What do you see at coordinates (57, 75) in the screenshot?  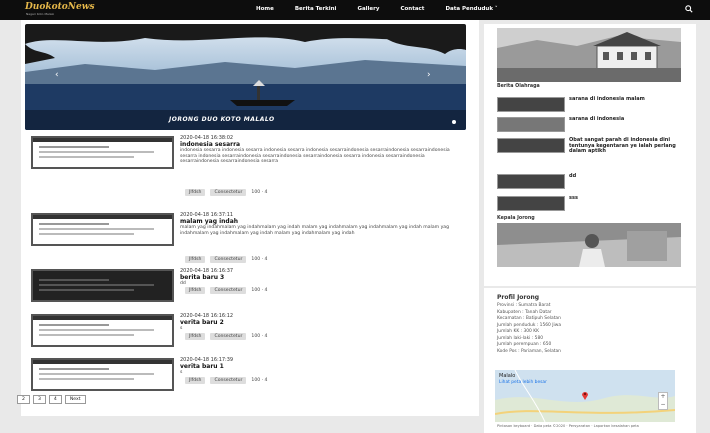 I see `slider-prev-icon: ‹` at bounding box center [57, 75].